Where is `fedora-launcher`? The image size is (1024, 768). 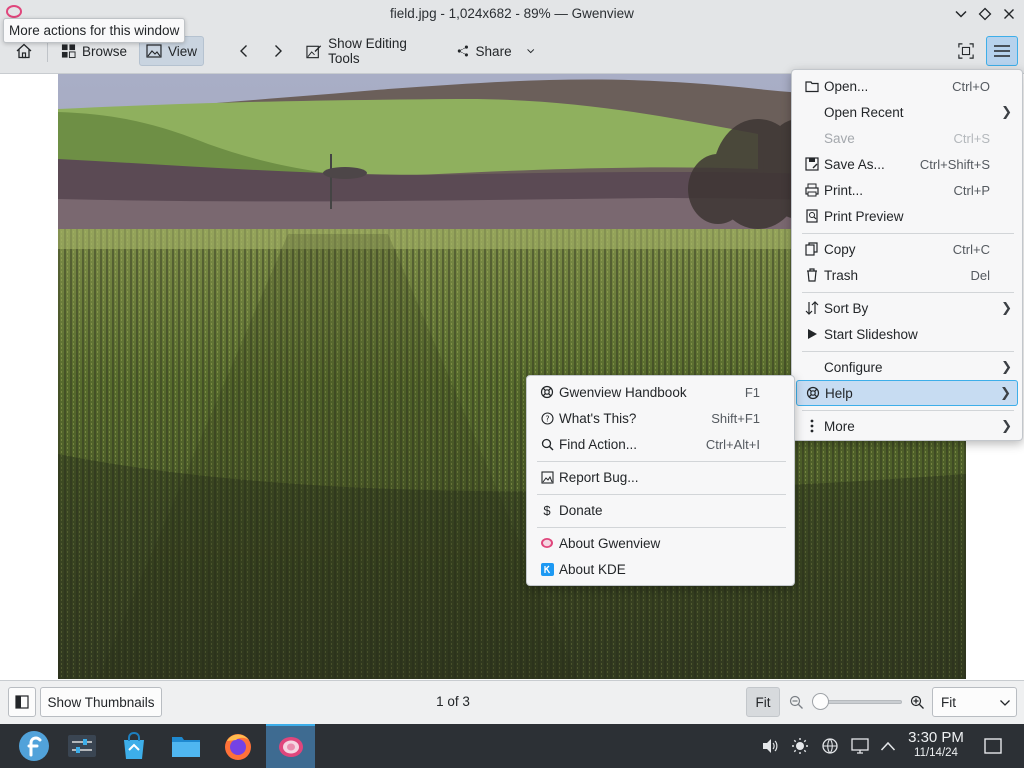 fedora-launcher is located at coordinates (34, 746).